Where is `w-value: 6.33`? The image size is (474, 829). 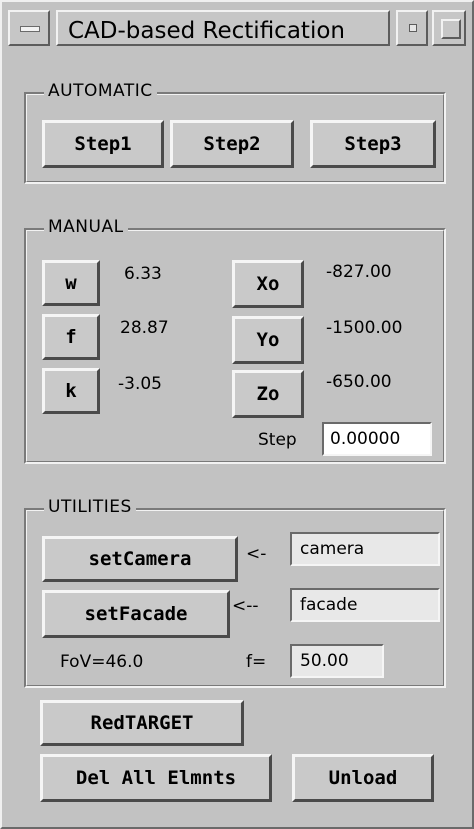 w-value: 6.33 is located at coordinates (143, 274).